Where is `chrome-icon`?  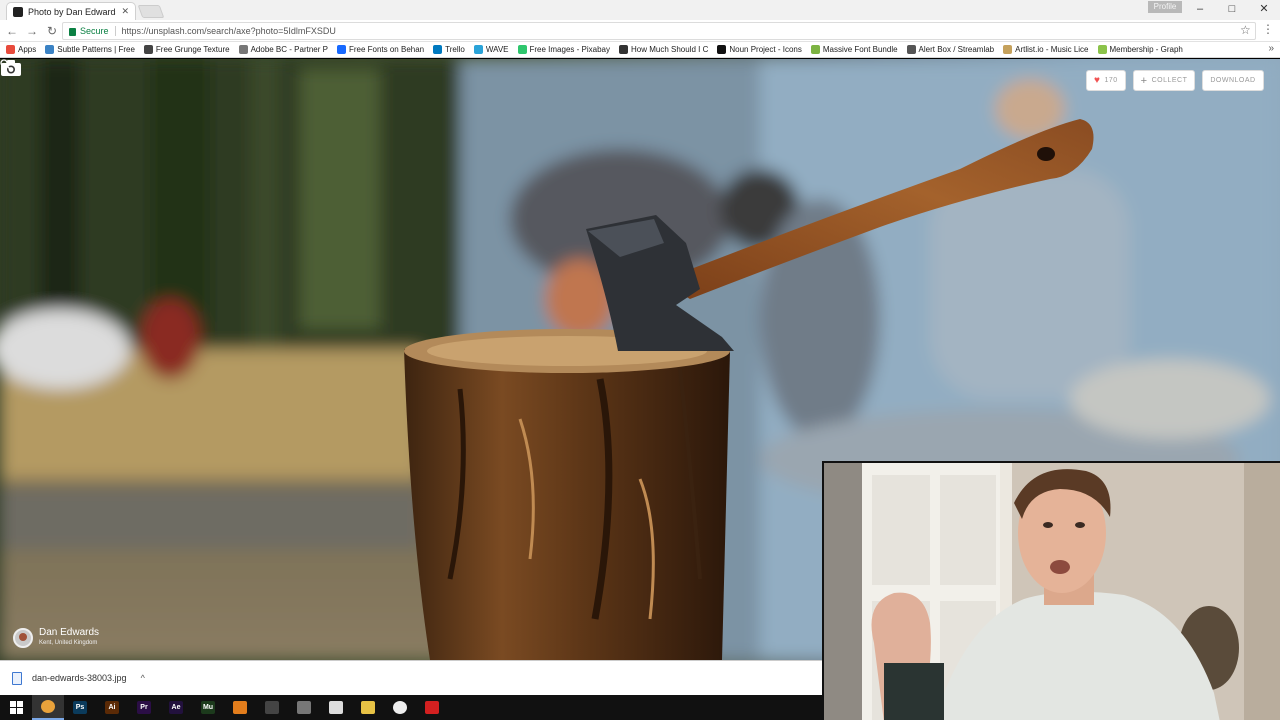 chrome-icon is located at coordinates (48, 706).